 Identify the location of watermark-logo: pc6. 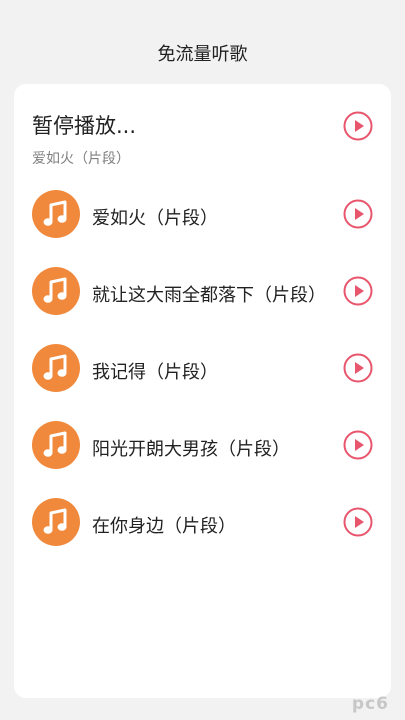
(370, 704).